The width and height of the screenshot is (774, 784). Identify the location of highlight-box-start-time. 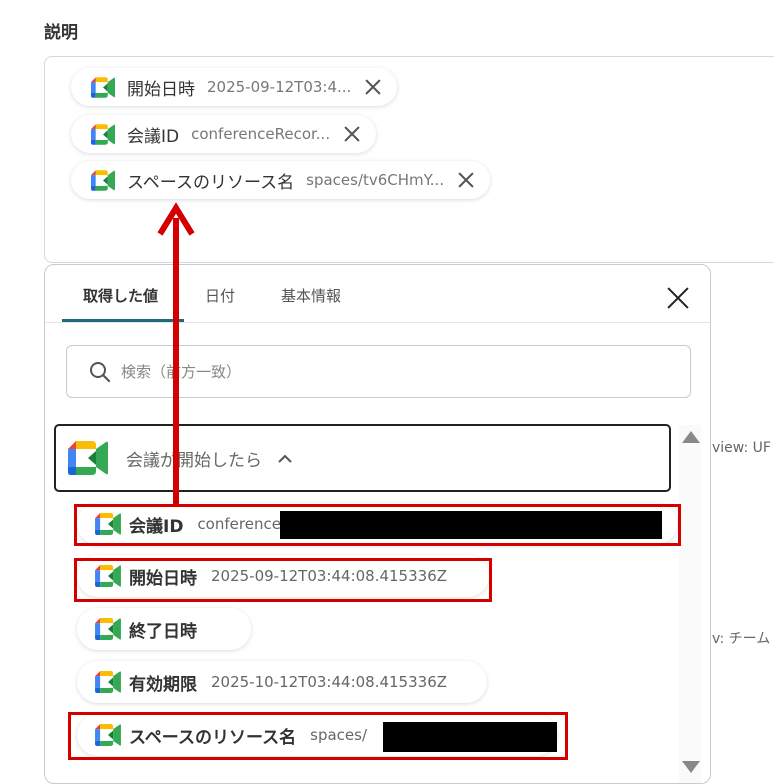
(283, 580).